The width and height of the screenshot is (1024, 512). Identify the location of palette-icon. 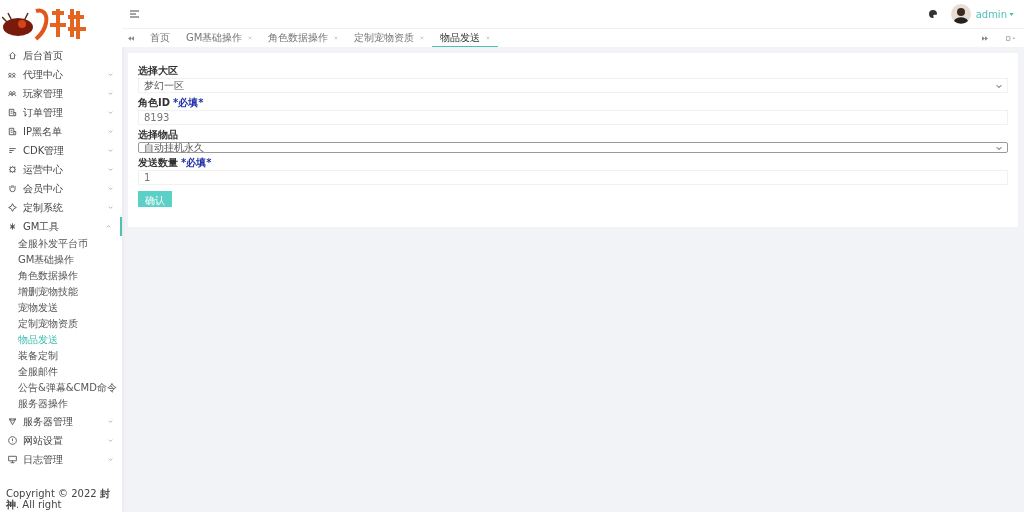
(932, 14).